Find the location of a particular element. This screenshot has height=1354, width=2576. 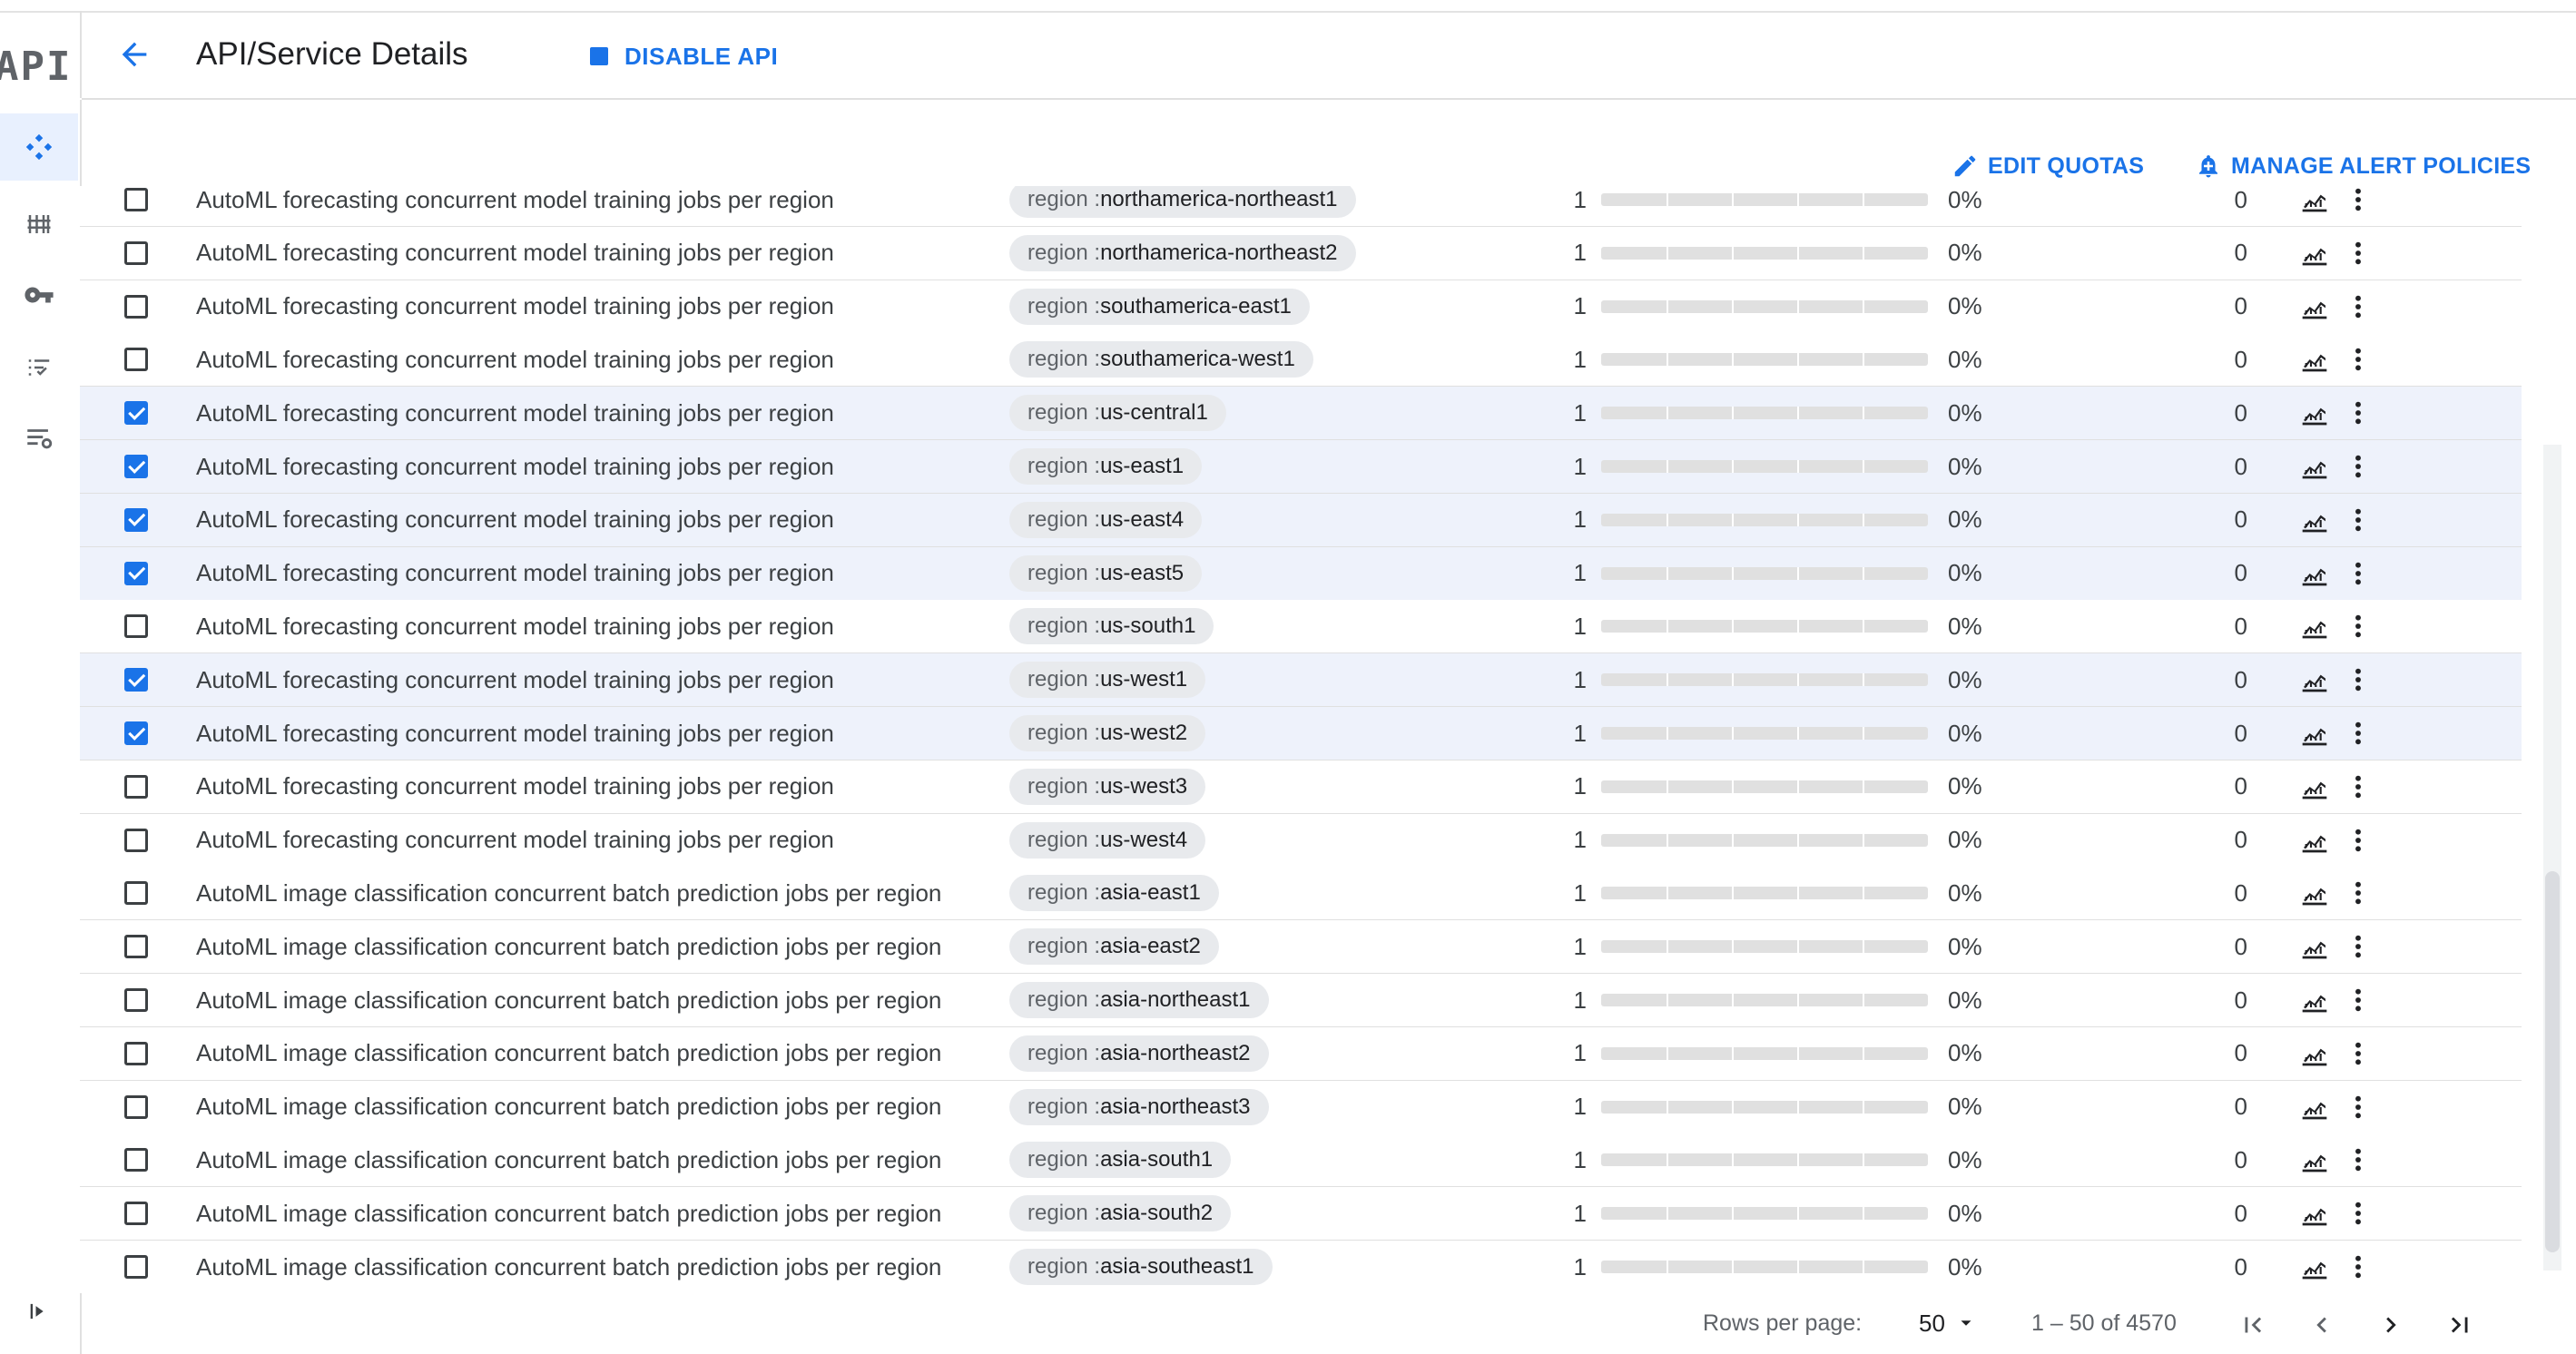

scrollbar-thumb is located at coordinates (2552, 1061).